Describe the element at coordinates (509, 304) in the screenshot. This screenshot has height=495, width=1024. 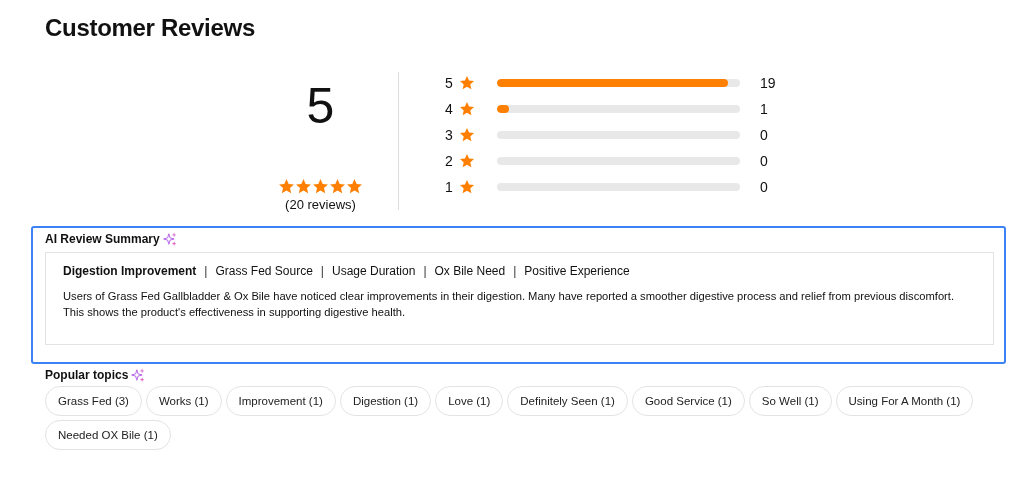
I see `summary-text: Users of Grass Fed Gallbladder & Ox Bile have noticed clear improvements in their digestion. Many have reported a smoother digestive process and relief from previous discomfort. This shows the product's effectiveness in supporting digestive health.` at that location.